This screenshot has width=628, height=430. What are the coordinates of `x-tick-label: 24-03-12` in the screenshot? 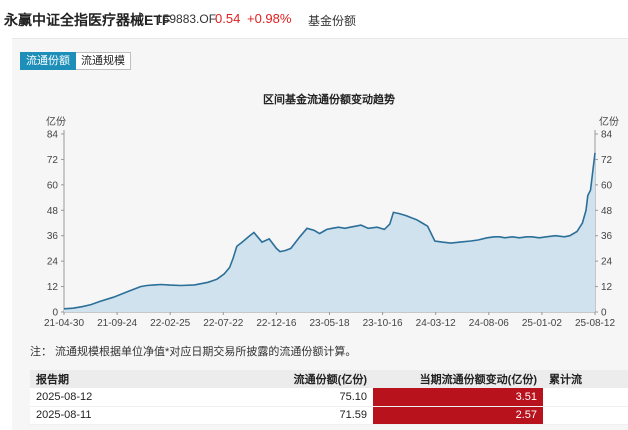 It's located at (436, 323).